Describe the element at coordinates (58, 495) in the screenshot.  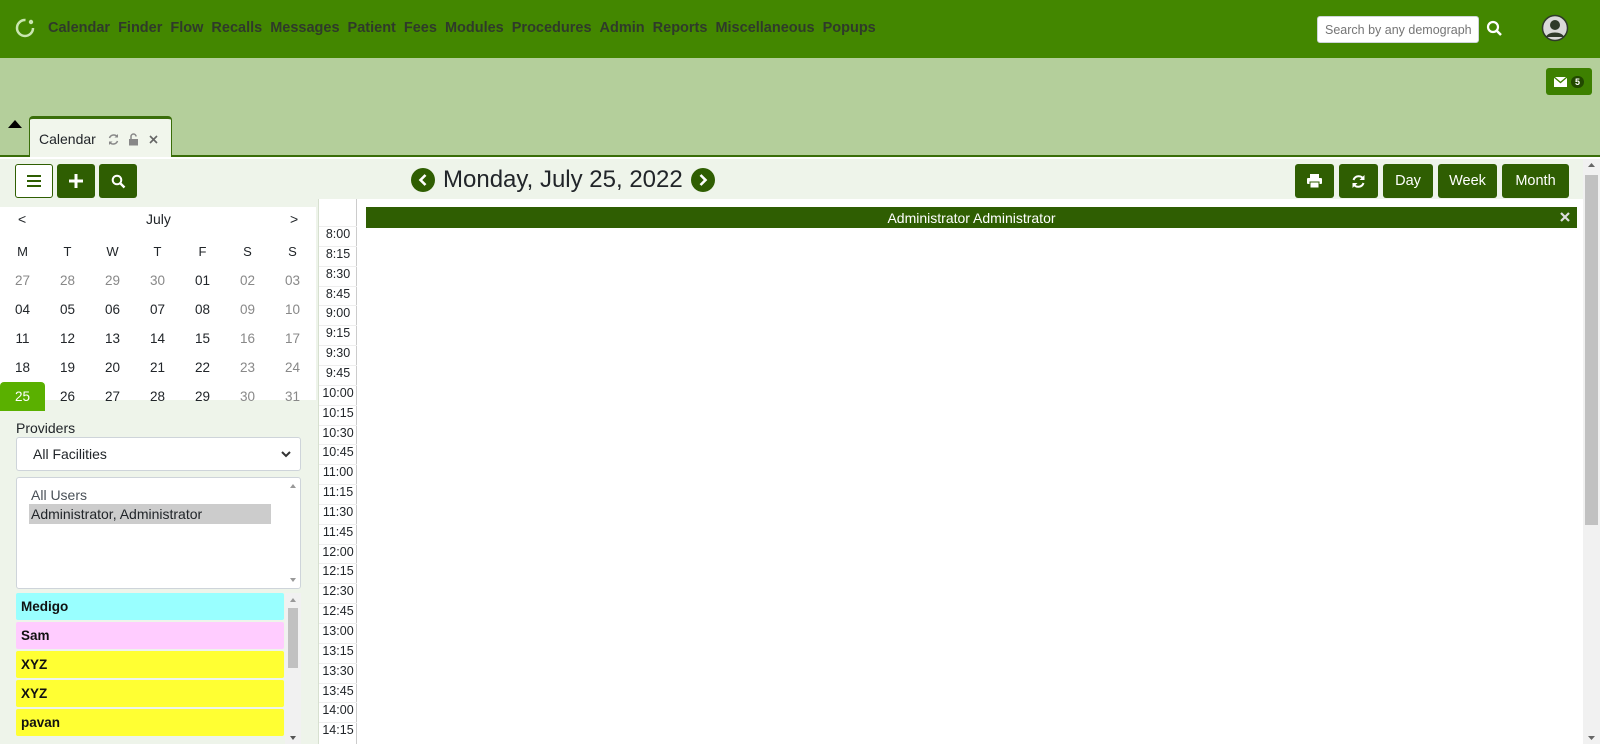
I see `user-option-all: All Users` at that location.